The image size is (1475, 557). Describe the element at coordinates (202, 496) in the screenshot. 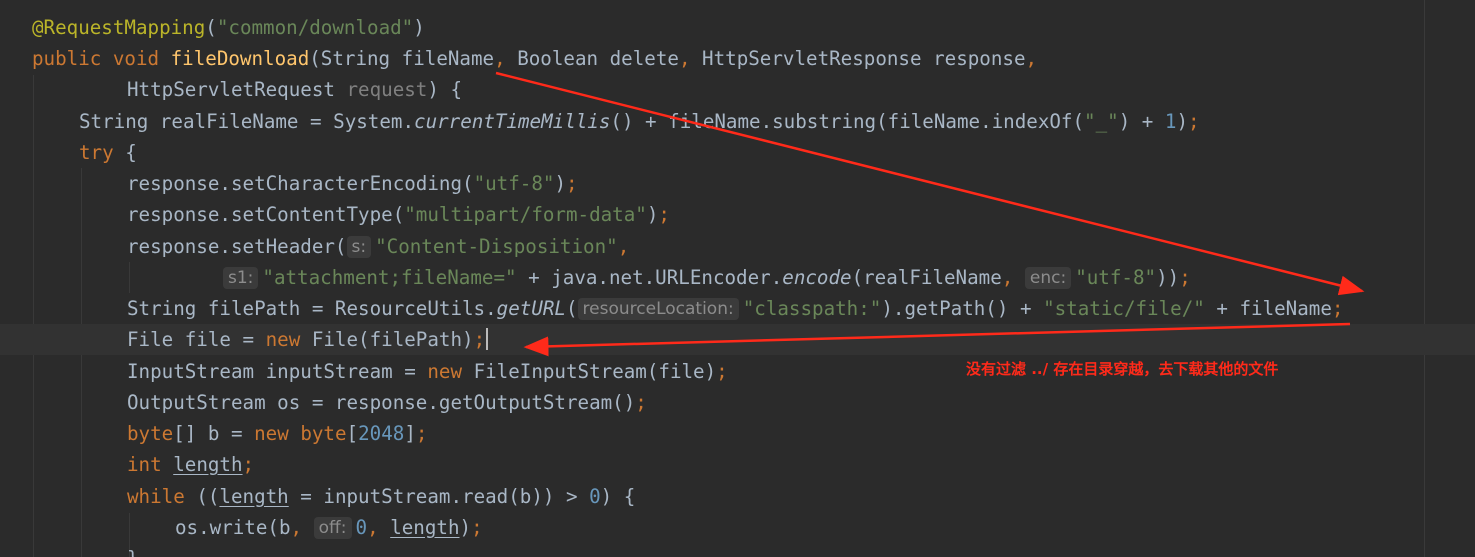

I see `code-token: ((` at that location.